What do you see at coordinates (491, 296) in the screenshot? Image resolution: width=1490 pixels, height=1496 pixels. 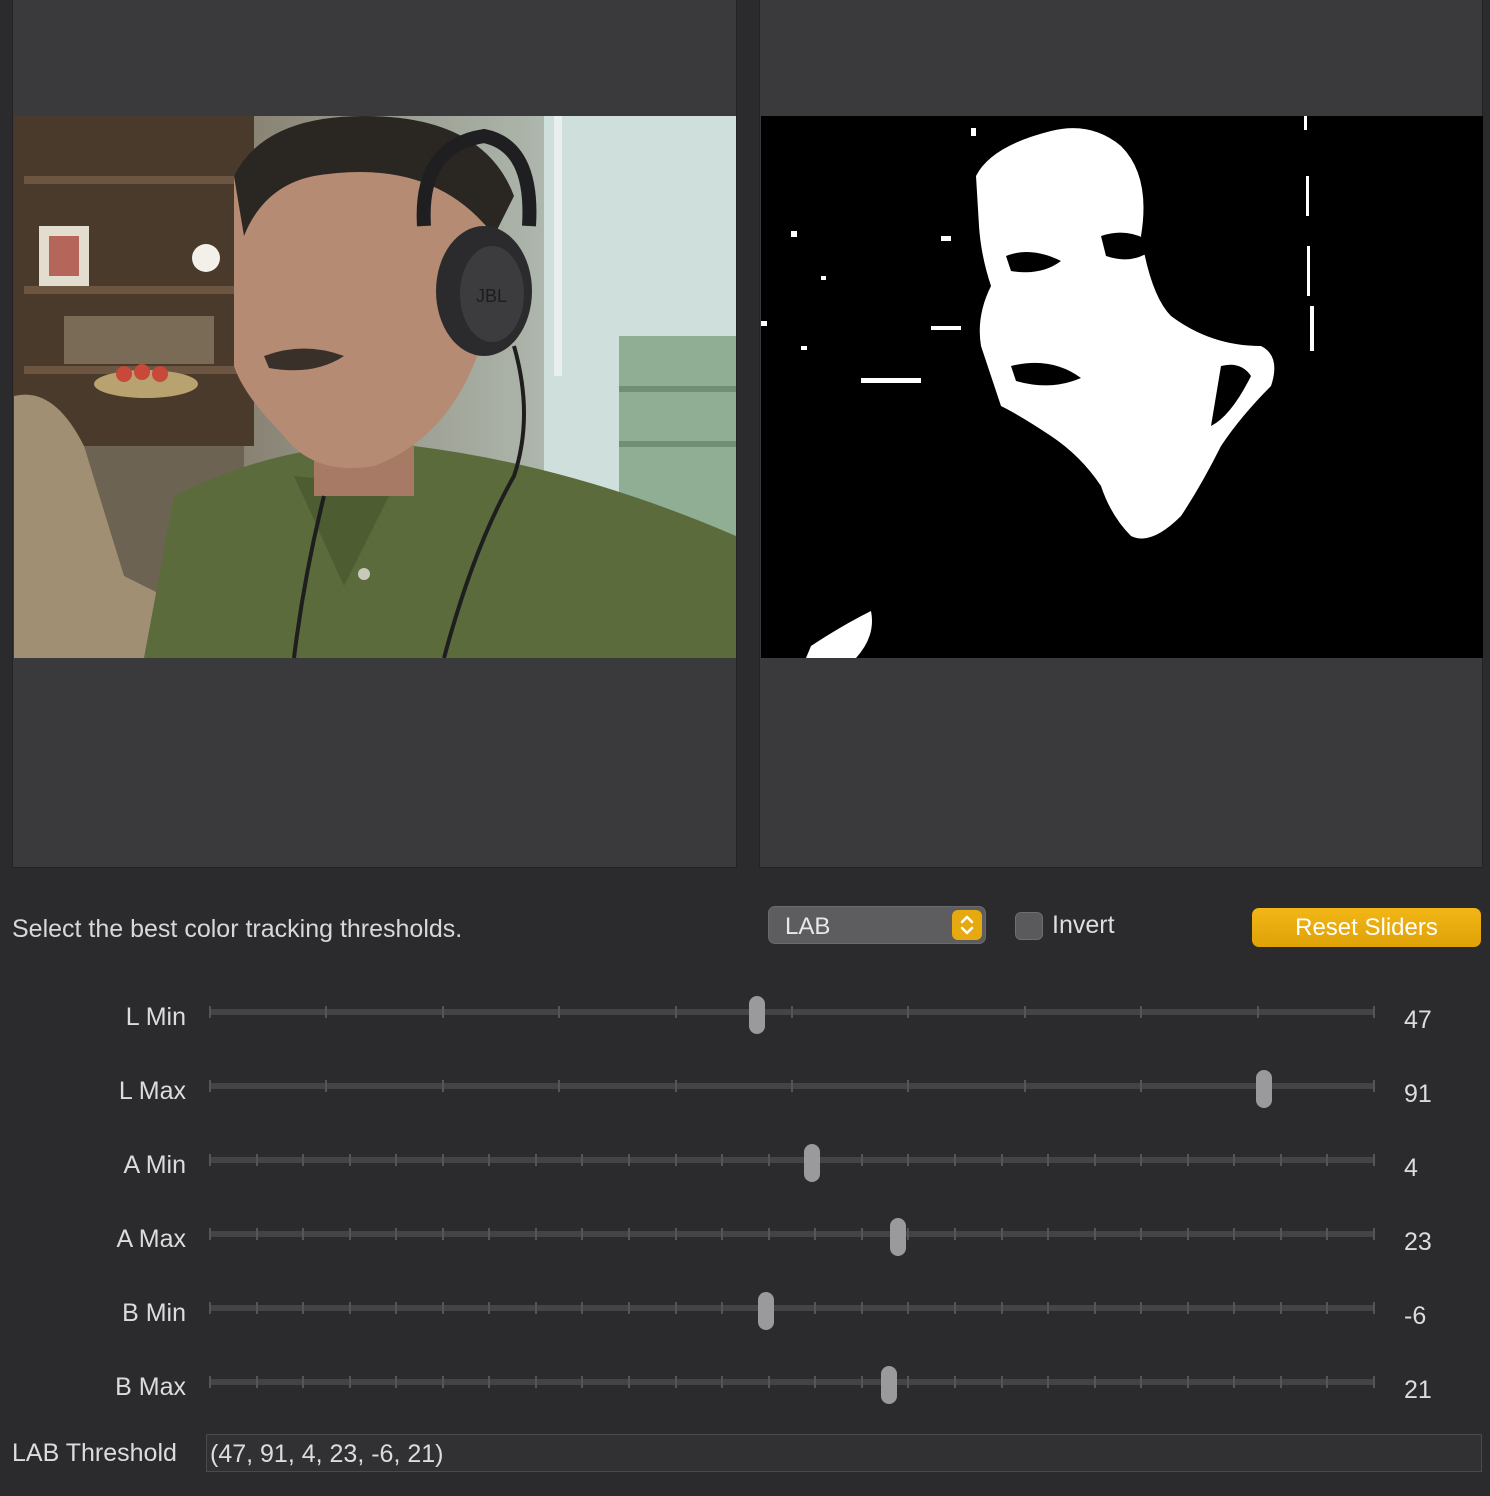 I see `headphone-logo: JBL` at bounding box center [491, 296].